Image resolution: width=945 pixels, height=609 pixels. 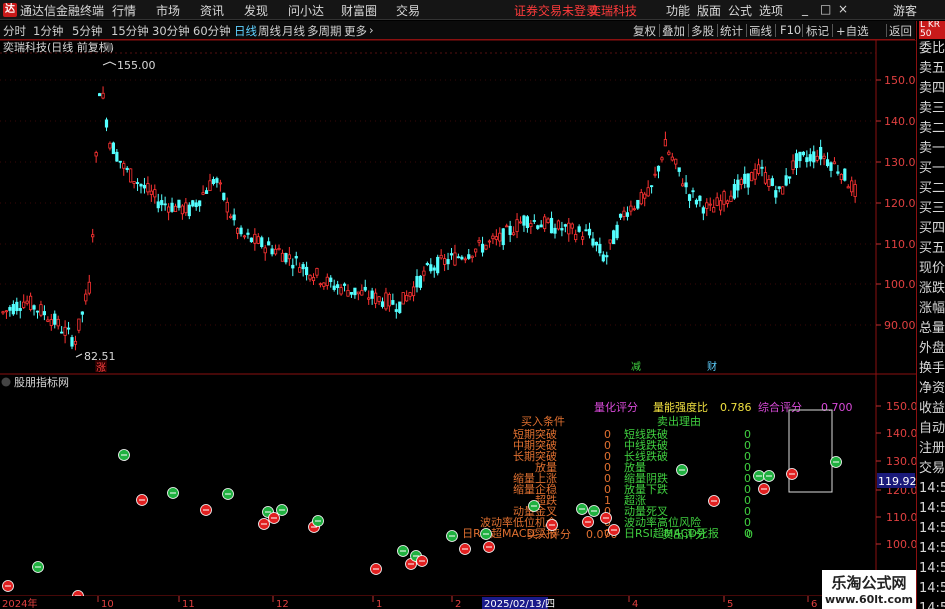 I want to click on menu-quotes: 行情, so click(x=124, y=10).